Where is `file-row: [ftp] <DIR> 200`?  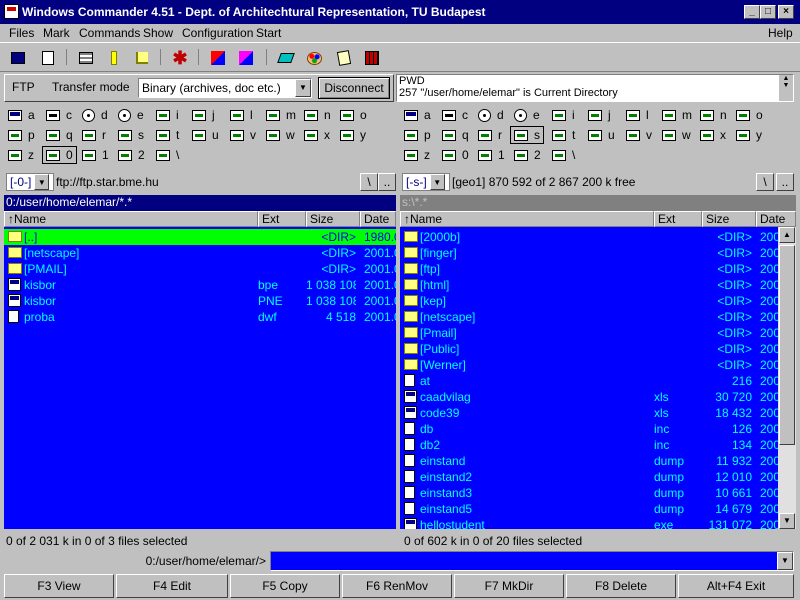 file-row: [ftp] <DIR> 200 is located at coordinates (589, 269).